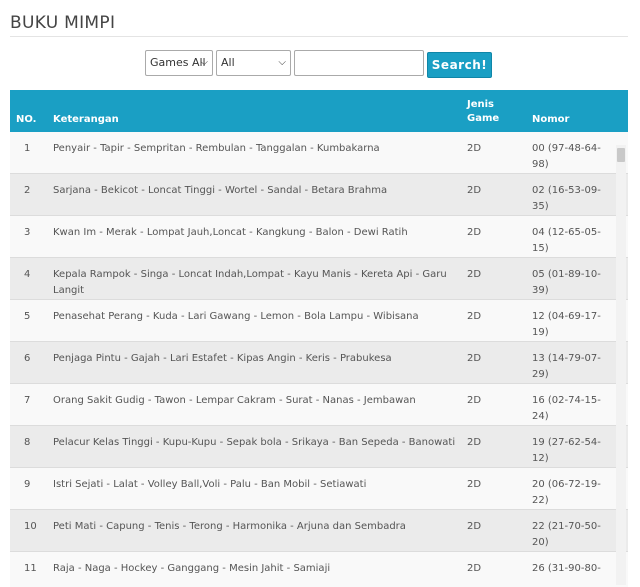 The width and height of the screenshot is (640, 587). Describe the element at coordinates (621, 155) in the screenshot. I see `scrollbar-thumb` at that location.